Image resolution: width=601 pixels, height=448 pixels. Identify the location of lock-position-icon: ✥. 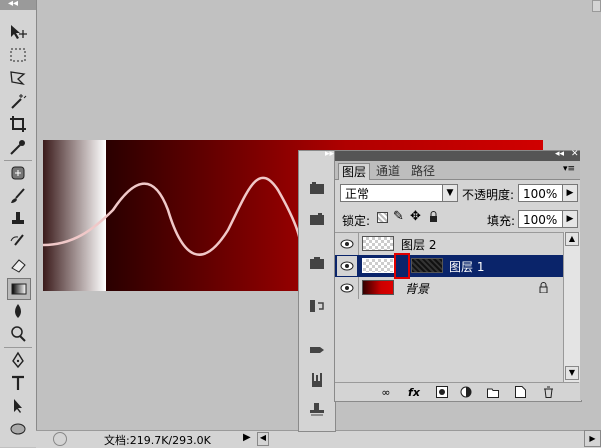
(415, 216).